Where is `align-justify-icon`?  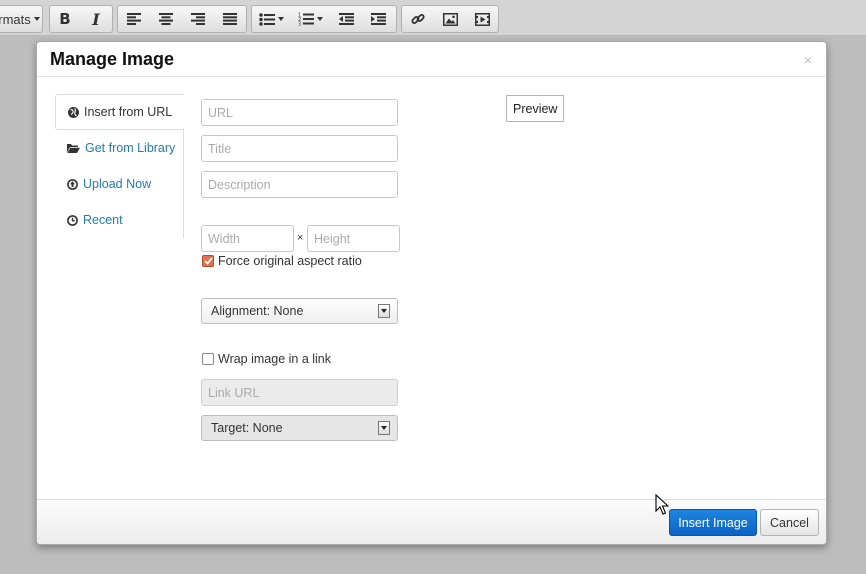 align-justify-icon is located at coordinates (230, 19).